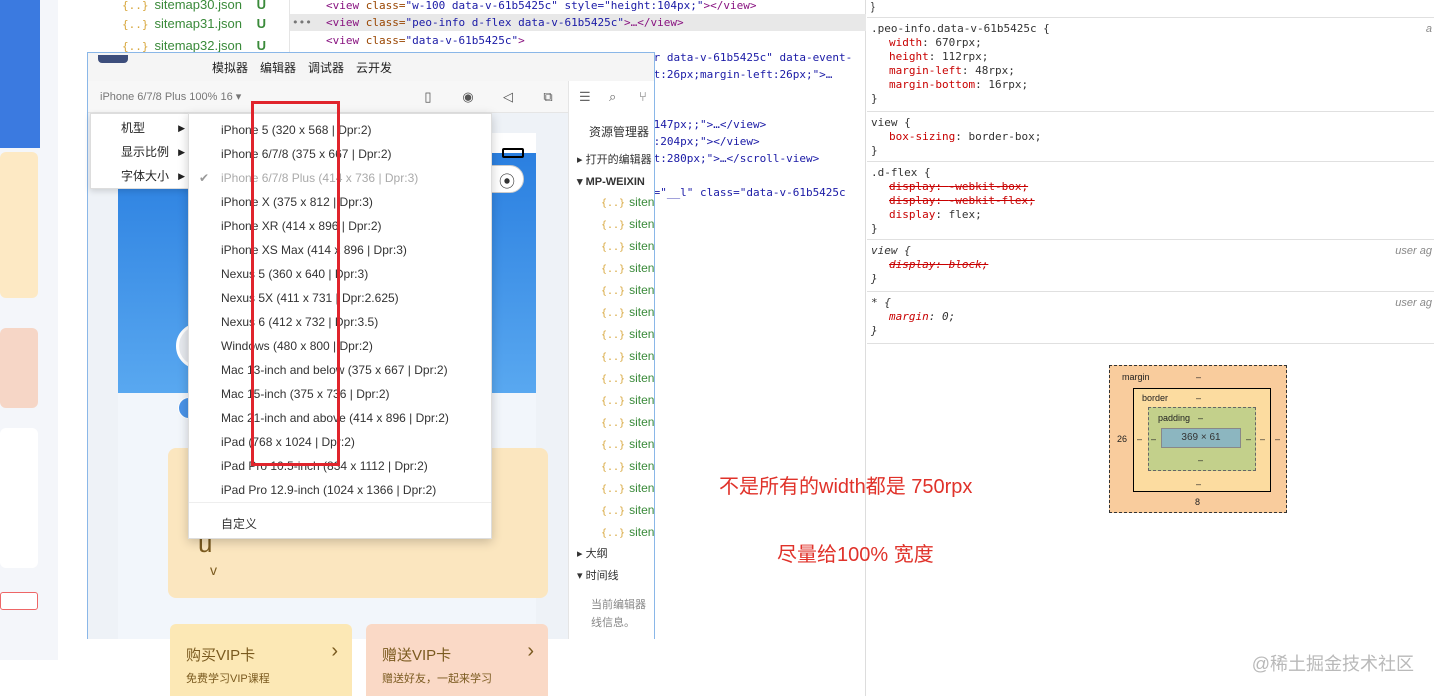 Image resolution: width=1434 pixels, height=696 pixels. I want to click on menu-item-custom: 自定义, so click(340, 524).